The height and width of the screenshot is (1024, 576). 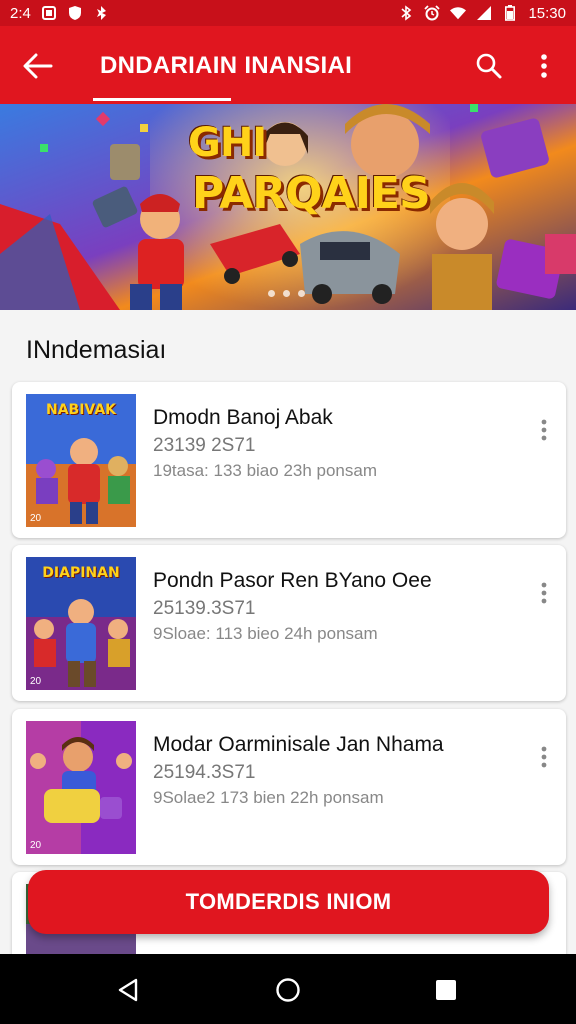 What do you see at coordinates (204, 608) in the screenshot?
I see `item-subtitle: 25139.3S71` at bounding box center [204, 608].